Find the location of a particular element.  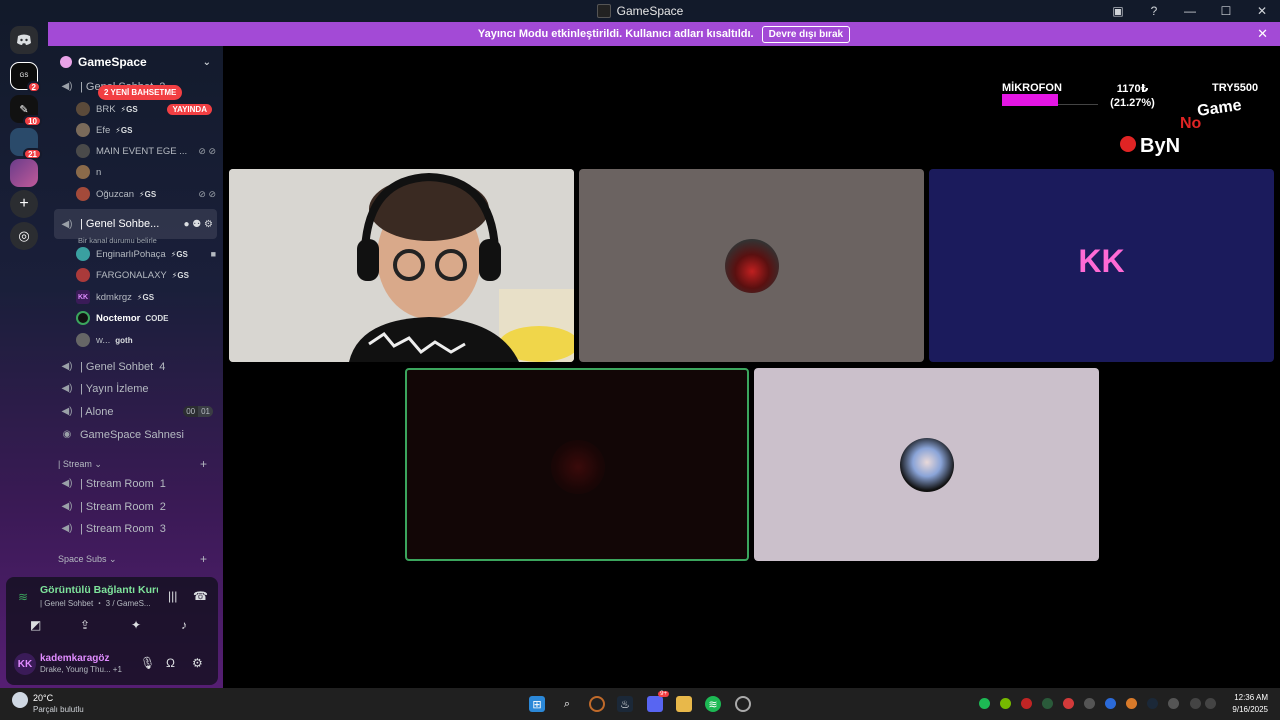

clock-date: 9/16/2025 is located at coordinates (1250, 709).